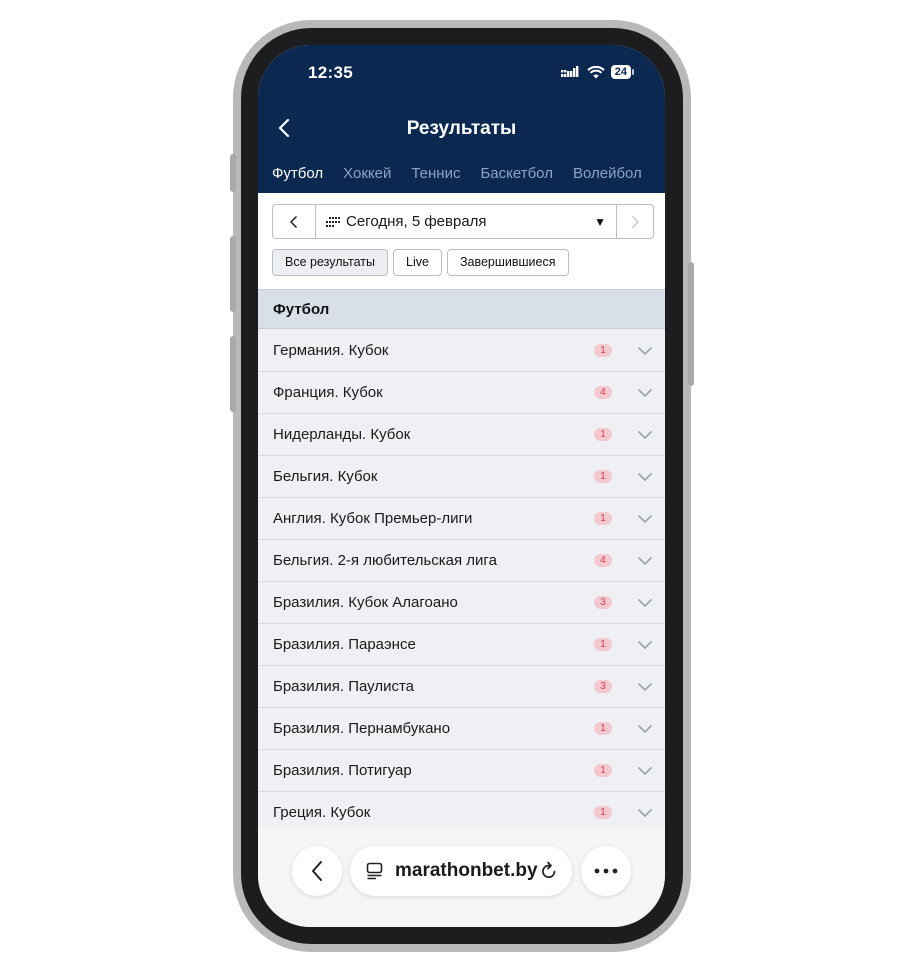 This screenshot has height=972, width=924. What do you see at coordinates (461, 477) in the screenshot?
I see `league-row: Бельгия. Кубок 1` at bounding box center [461, 477].